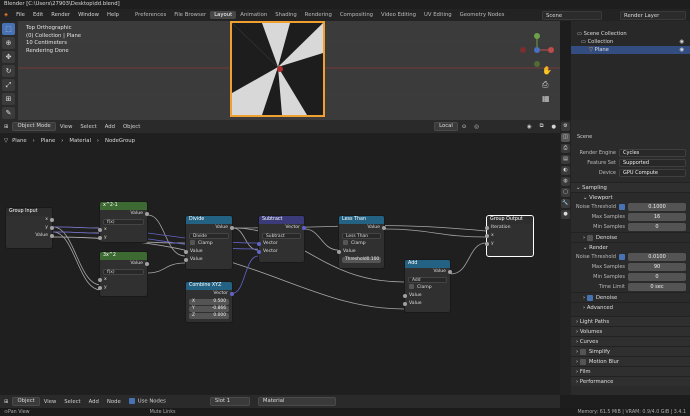 This screenshot has width=690, height=416. Describe the element at coordinates (630, 34) in the screenshot. I see `outliner-scene-collection: ▭ Scene Collection` at that location.